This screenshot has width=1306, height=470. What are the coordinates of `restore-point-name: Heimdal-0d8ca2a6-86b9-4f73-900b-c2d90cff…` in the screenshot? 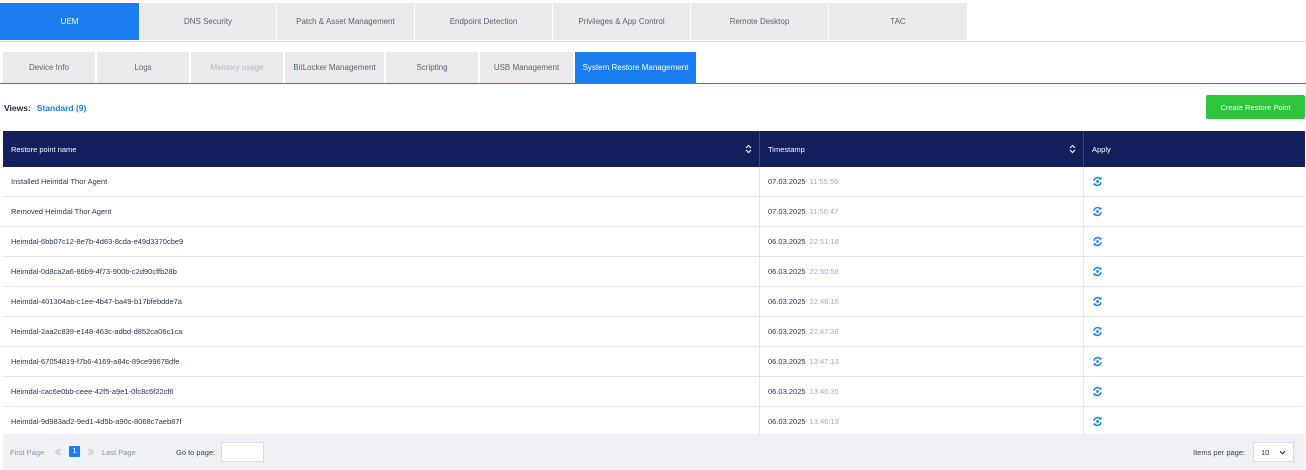 It's located at (94, 271).